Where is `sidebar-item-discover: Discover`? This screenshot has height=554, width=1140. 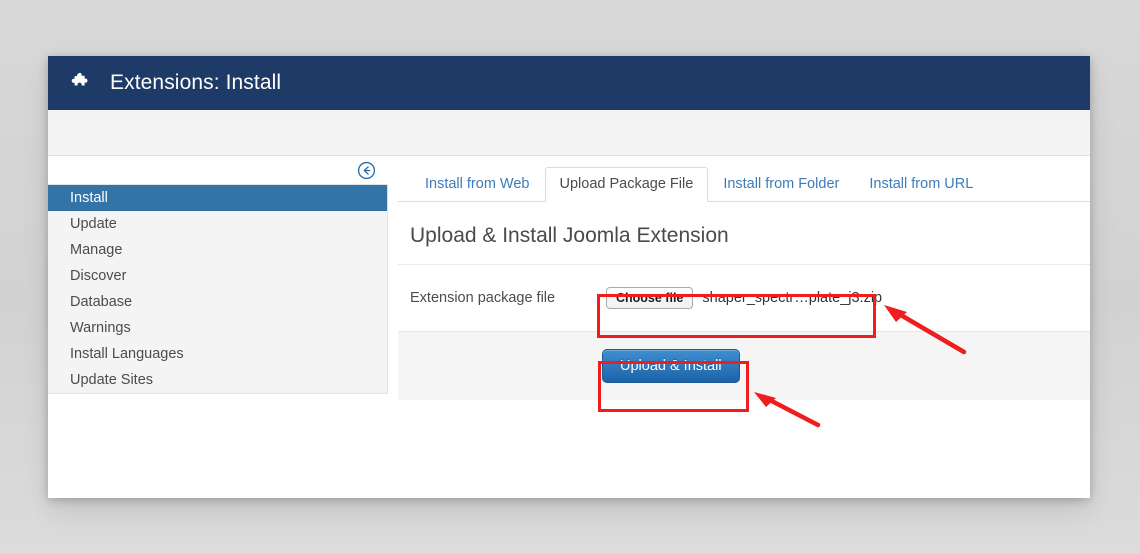
sidebar-item-discover: Discover is located at coordinates (217, 276).